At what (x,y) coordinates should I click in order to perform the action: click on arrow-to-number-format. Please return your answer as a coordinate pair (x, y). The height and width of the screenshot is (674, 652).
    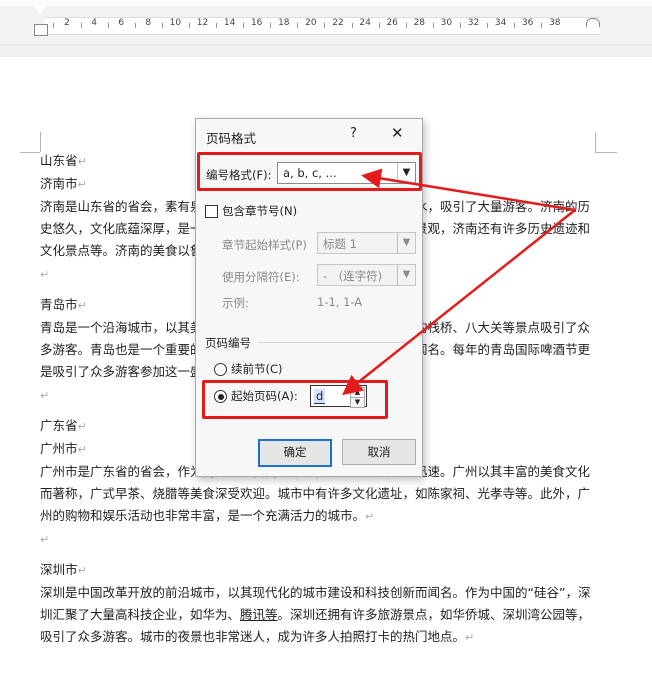
    Looking at the image, I should click on (468, 190).